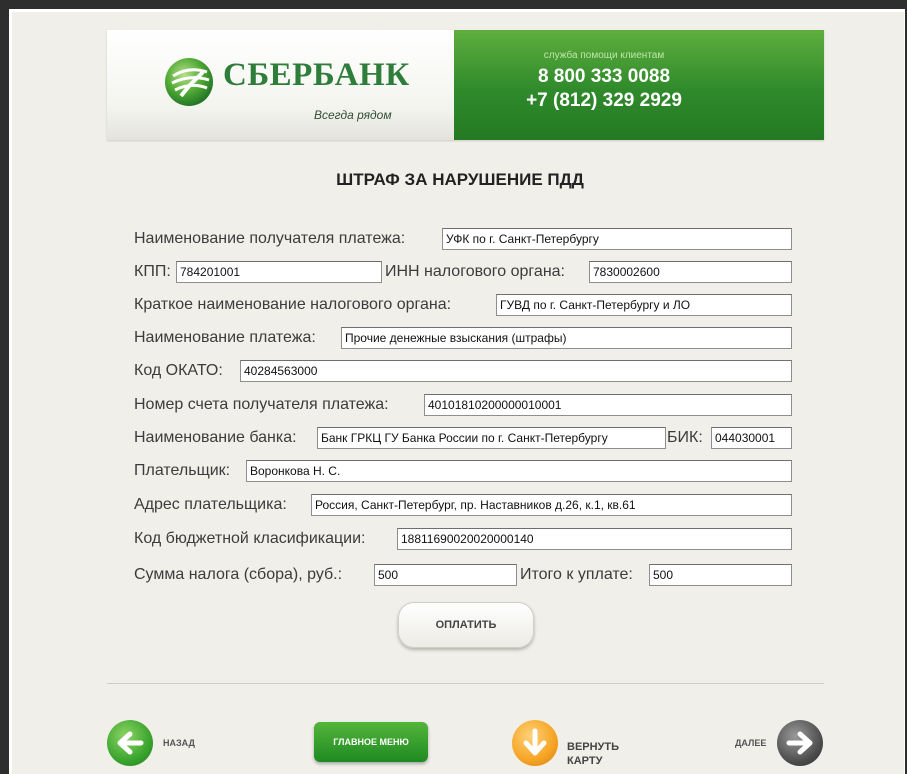  Describe the element at coordinates (152, 271) in the screenshot. I see `kpp-label: КПП:` at that location.